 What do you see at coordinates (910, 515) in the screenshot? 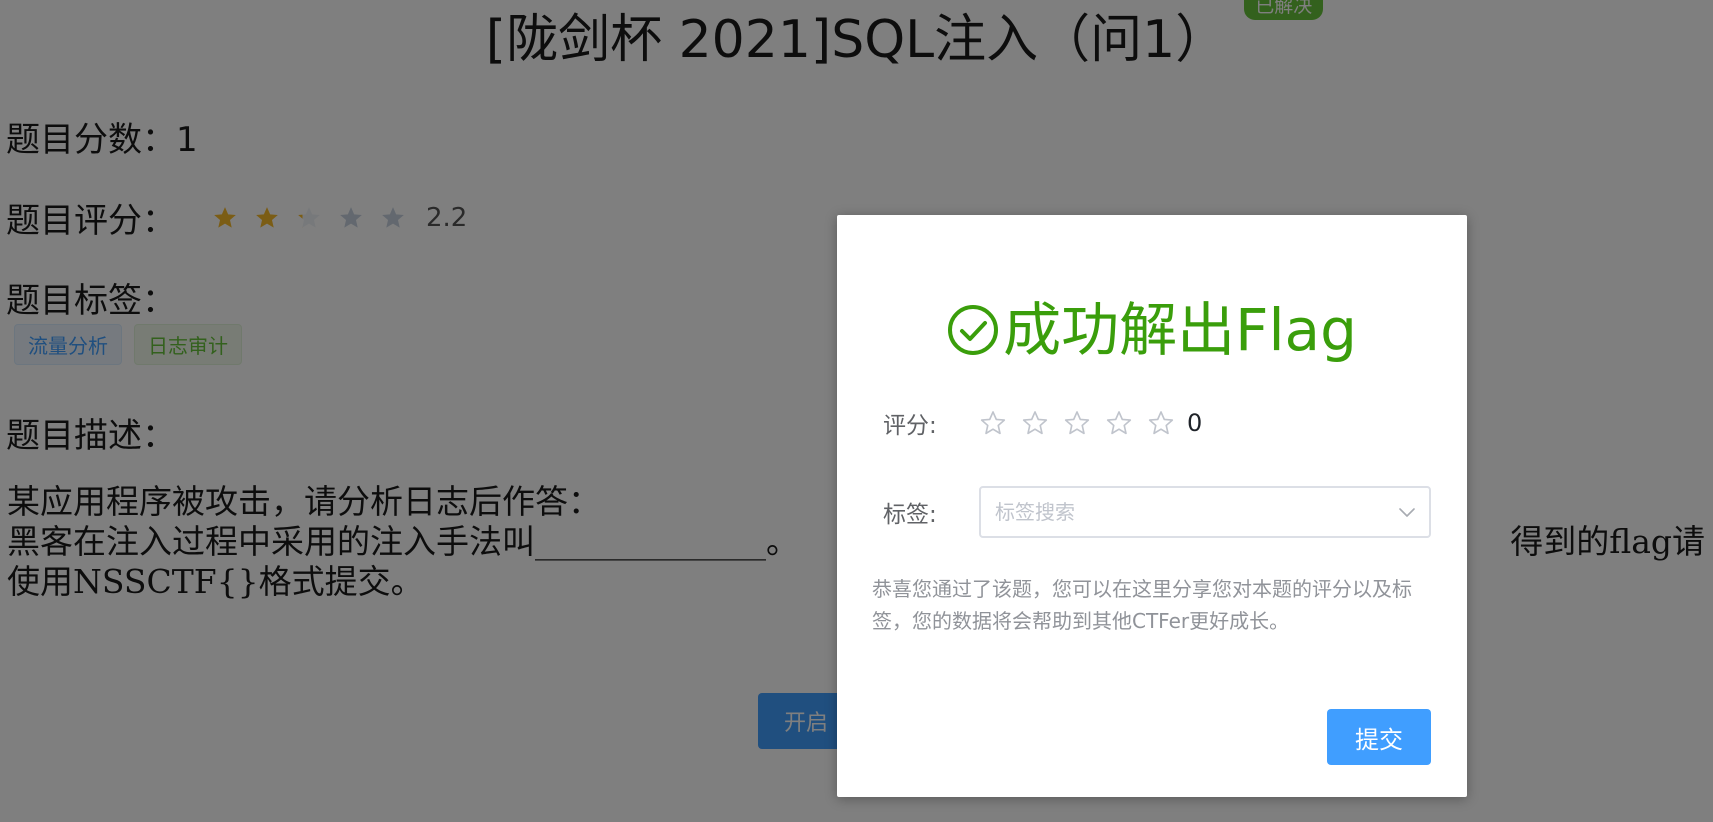
I see `tag-select-label: 标签:` at bounding box center [910, 515].